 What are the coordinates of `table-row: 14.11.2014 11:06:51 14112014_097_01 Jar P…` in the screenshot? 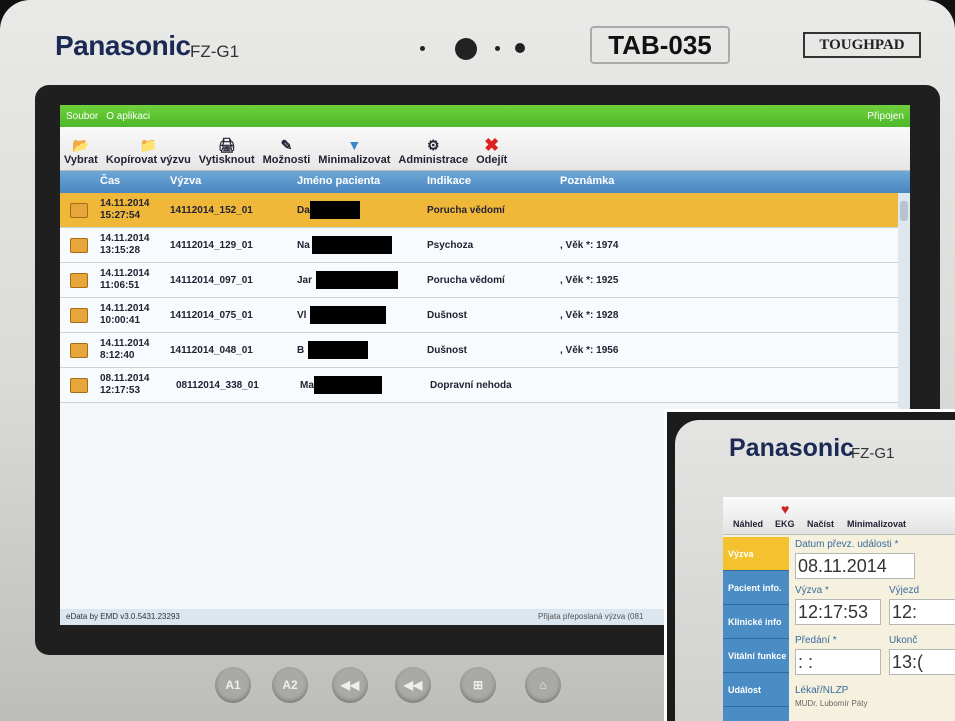 It's located at (480, 280).